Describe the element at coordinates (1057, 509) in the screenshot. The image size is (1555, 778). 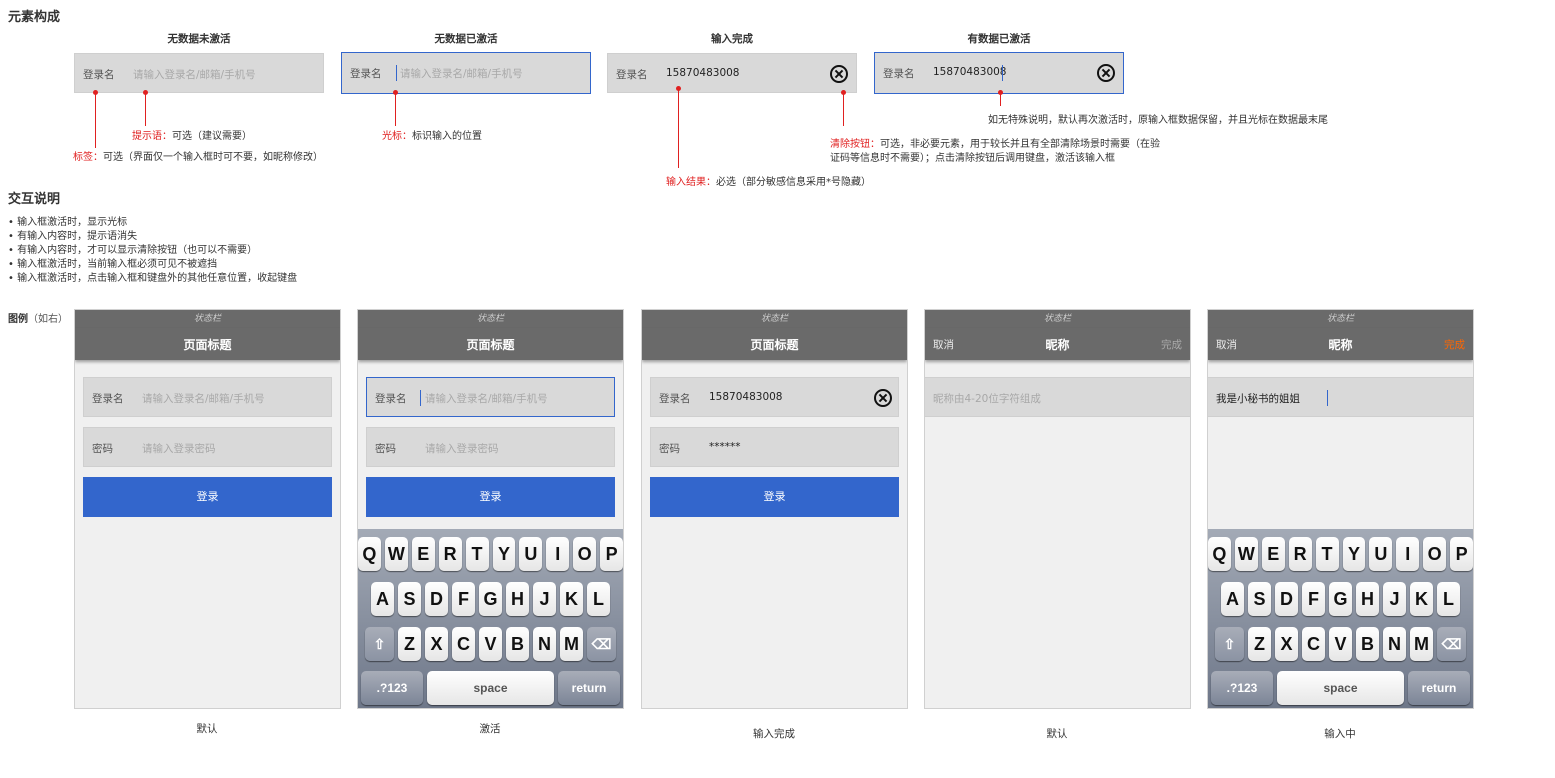
I see `phone-nickname-default: 状态栏 取消 昵称 完成 昵称由4-20位字符组成` at that location.